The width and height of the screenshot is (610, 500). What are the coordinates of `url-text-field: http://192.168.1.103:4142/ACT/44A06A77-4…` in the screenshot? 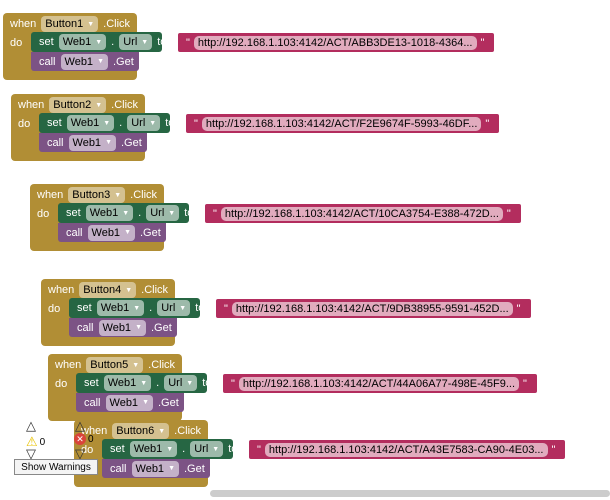 It's located at (379, 383).